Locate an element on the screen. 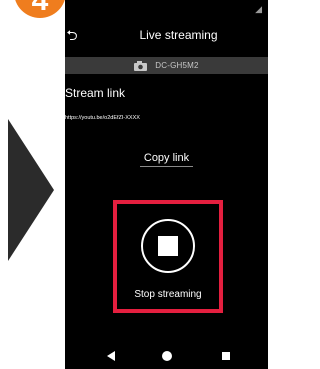 The height and width of the screenshot is (369, 320). device-bar: DC-GH5M2 is located at coordinates (166, 65).